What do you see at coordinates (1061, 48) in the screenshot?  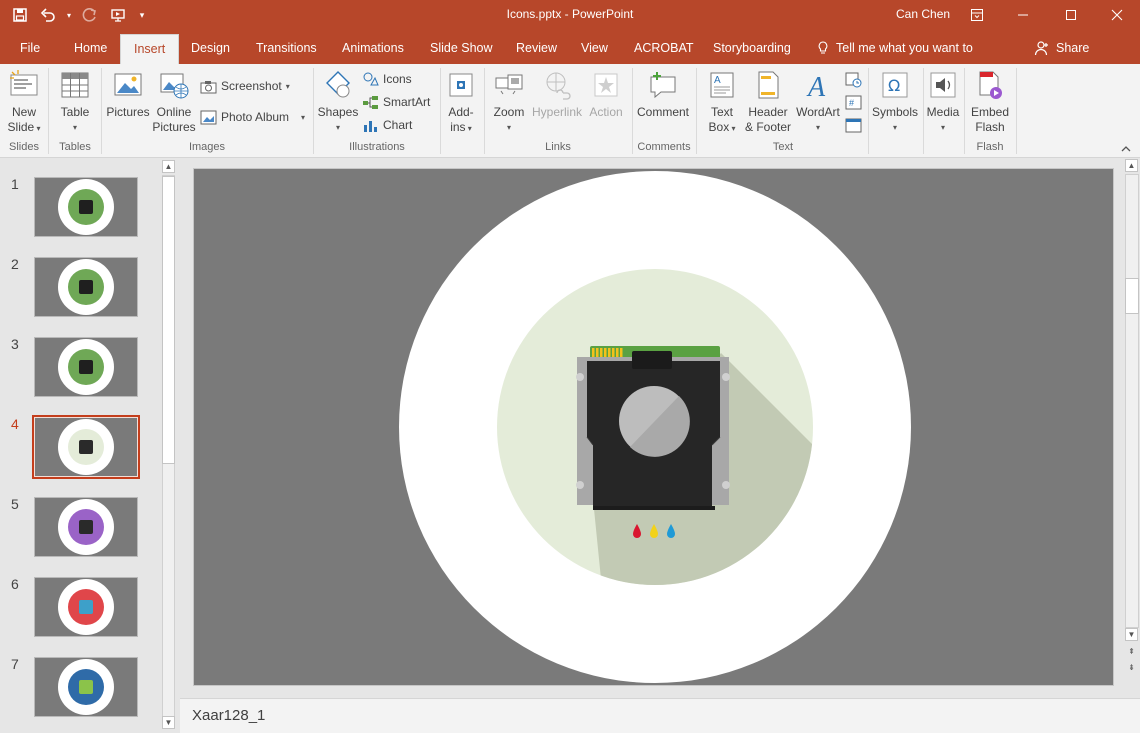 I see `share-button: Share` at bounding box center [1061, 48].